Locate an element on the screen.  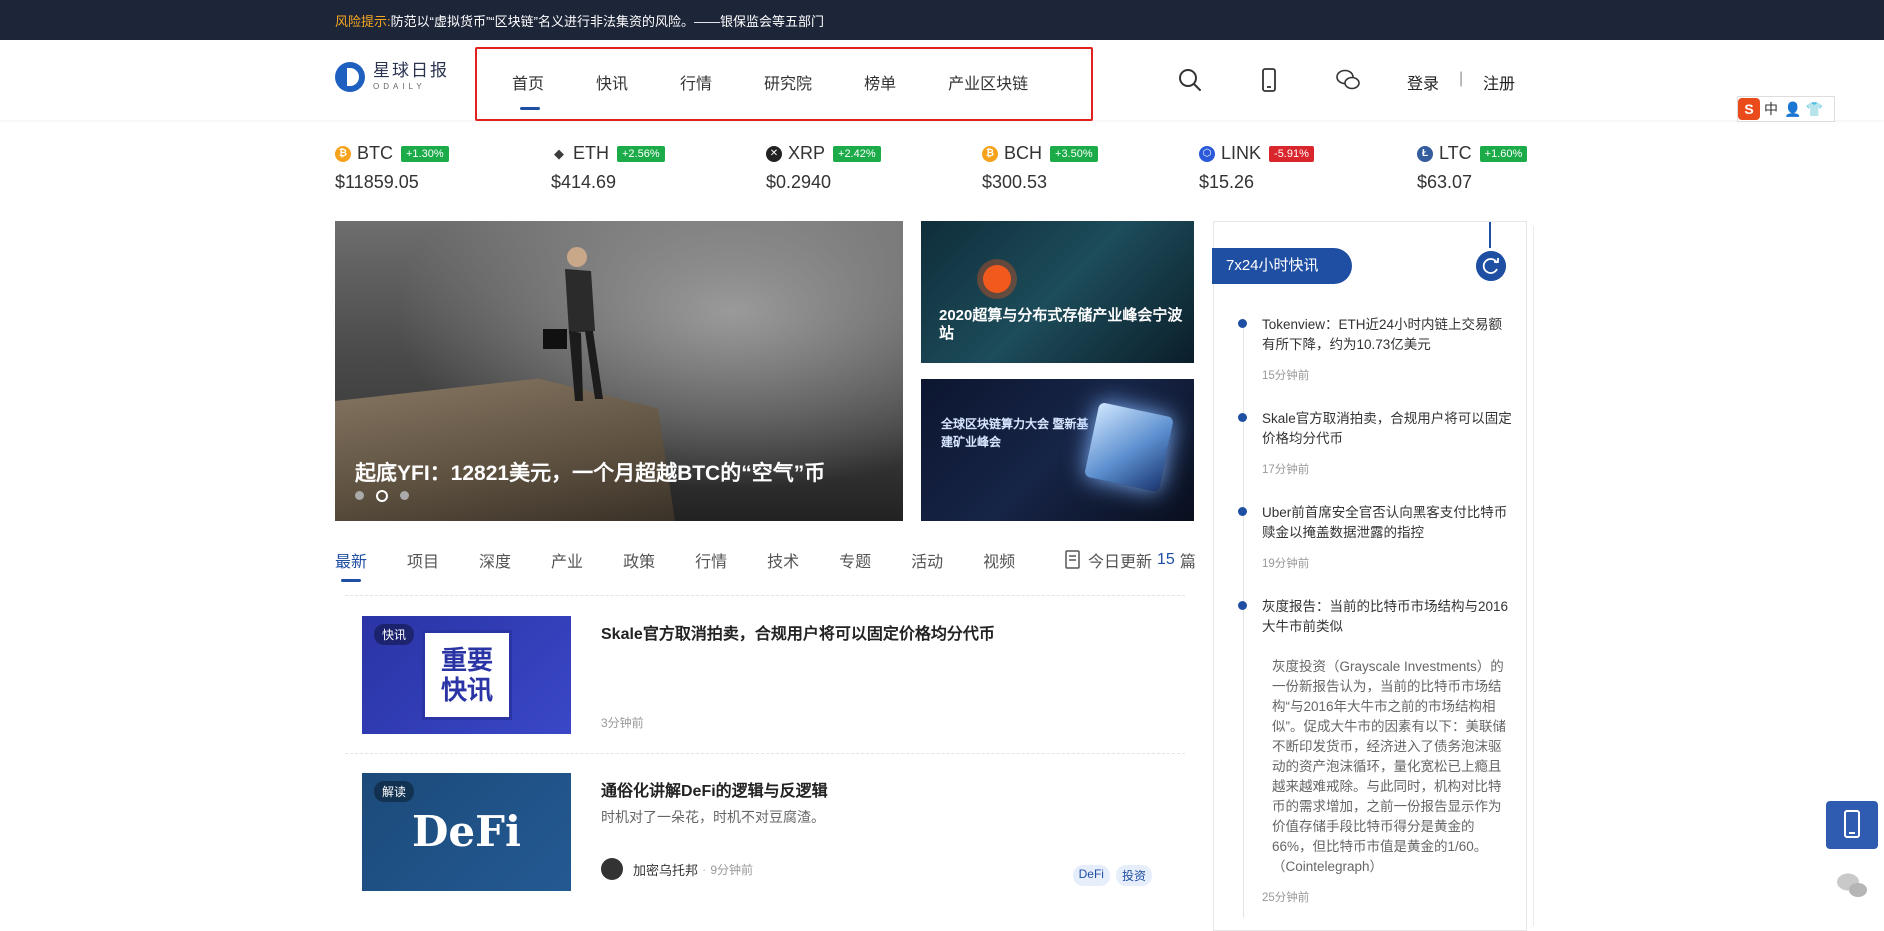
tab-tech: 技术 is located at coordinates (783, 560).